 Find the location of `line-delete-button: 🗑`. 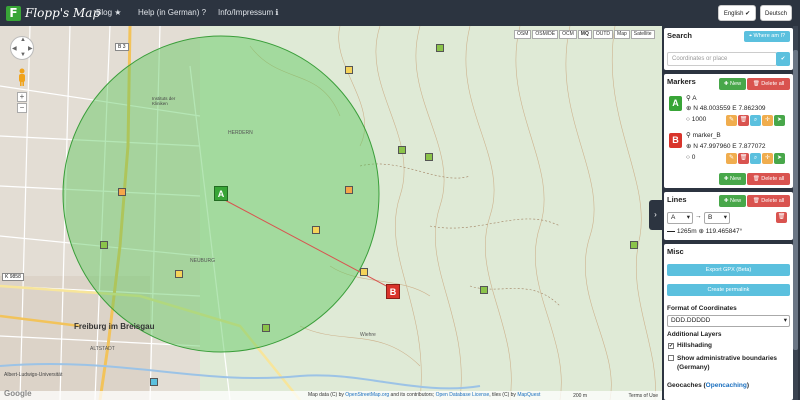

line-delete-button: 🗑 is located at coordinates (781, 217).